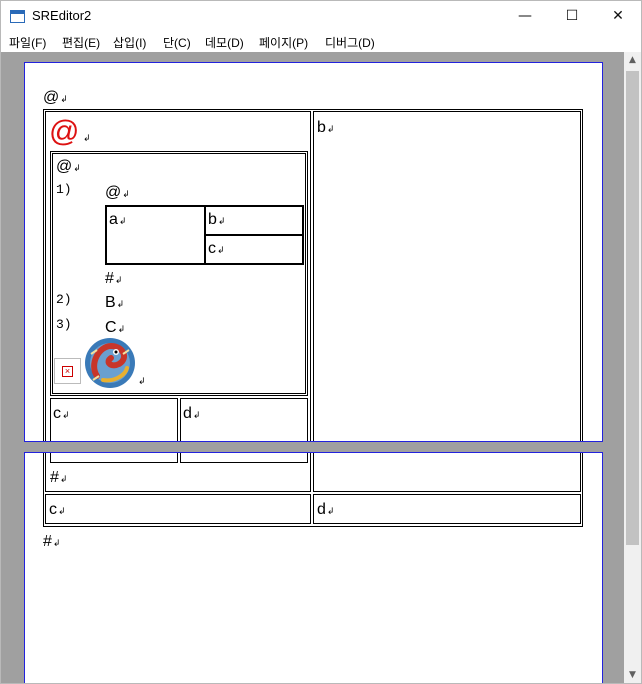 This screenshot has height=684, width=642. Describe the element at coordinates (114, 419) in the screenshot. I see `bottom-cell-c: c↲` at that location.